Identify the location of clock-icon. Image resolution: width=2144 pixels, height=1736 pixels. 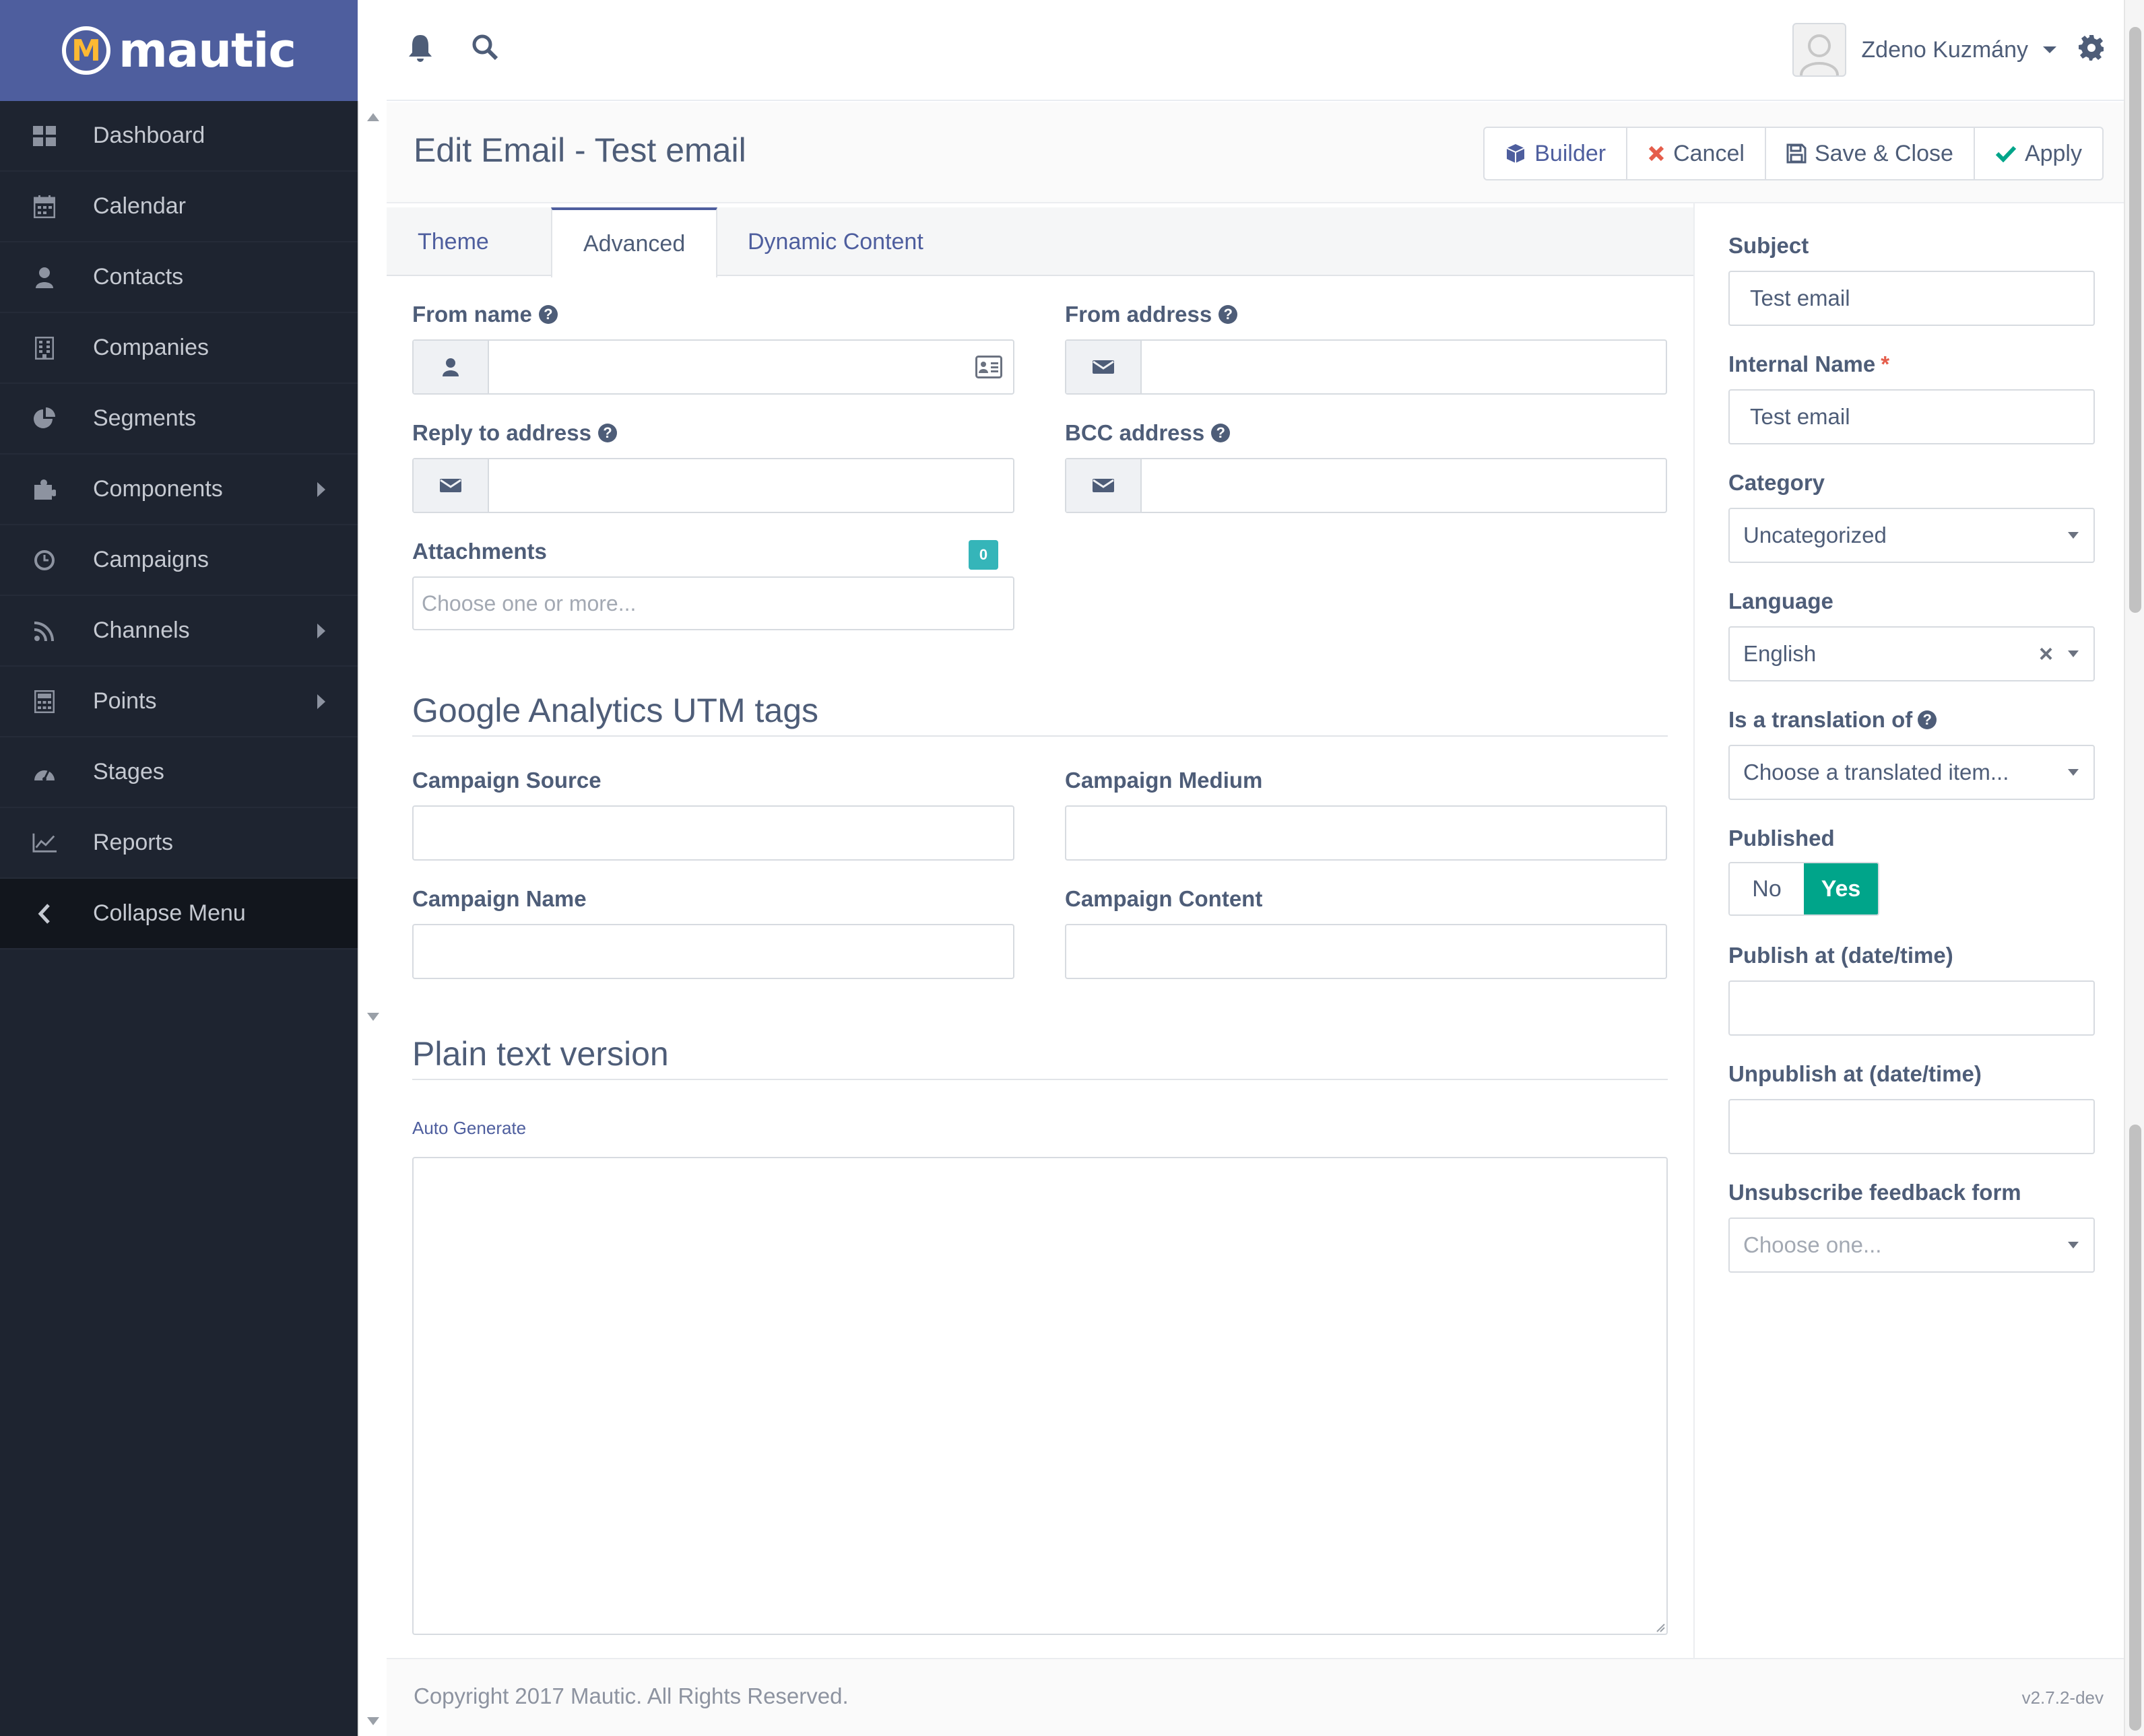
(44, 560).